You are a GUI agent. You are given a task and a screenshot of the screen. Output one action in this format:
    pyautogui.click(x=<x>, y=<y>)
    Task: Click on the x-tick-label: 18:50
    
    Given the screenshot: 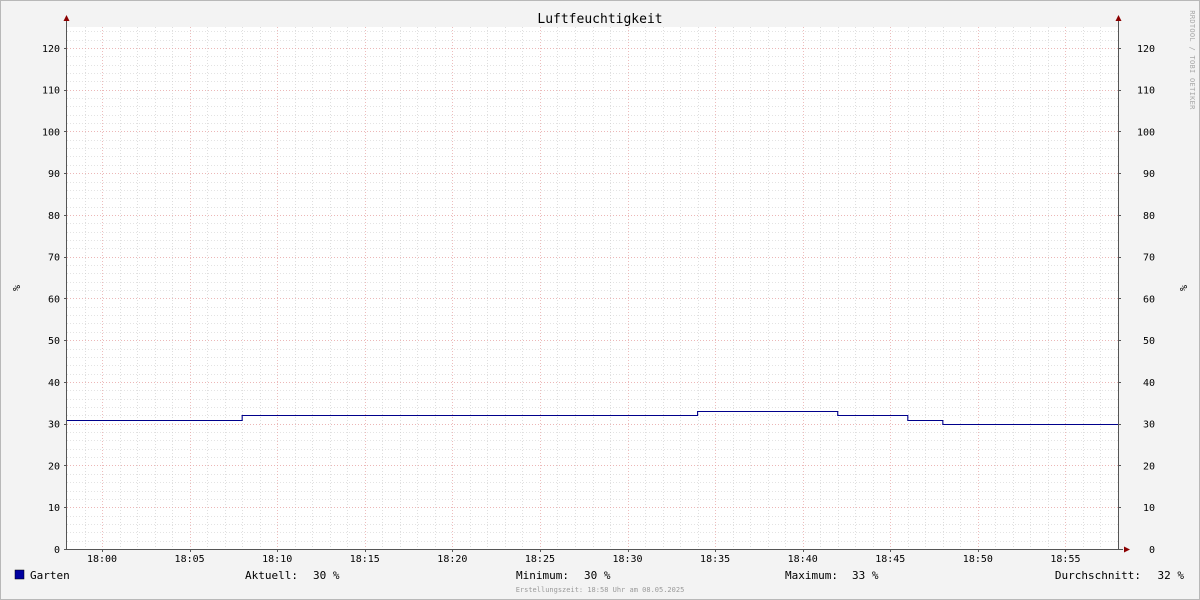 What is the action you would take?
    pyautogui.click(x=978, y=559)
    